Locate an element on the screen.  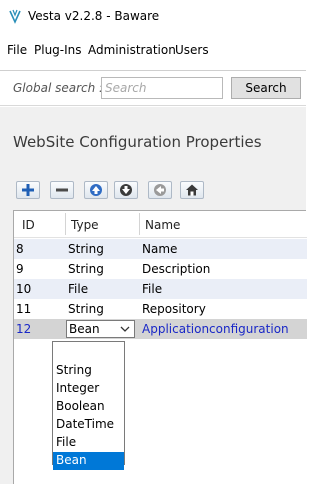
back-icon is located at coordinates (160, 190).